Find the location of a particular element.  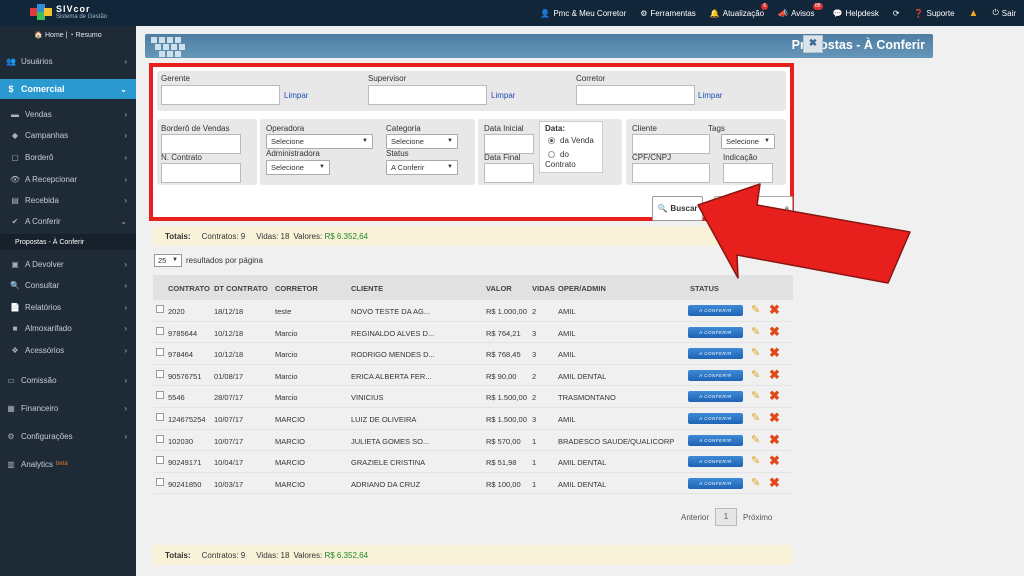

contrato-input is located at coordinates (201, 173).